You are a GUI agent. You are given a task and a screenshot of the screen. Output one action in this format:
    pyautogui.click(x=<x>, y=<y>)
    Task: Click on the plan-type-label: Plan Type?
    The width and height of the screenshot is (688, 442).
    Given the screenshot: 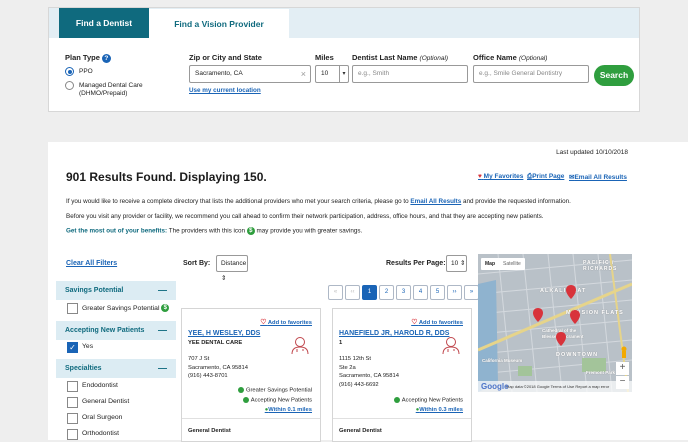 What is the action you would take?
    pyautogui.click(x=88, y=58)
    